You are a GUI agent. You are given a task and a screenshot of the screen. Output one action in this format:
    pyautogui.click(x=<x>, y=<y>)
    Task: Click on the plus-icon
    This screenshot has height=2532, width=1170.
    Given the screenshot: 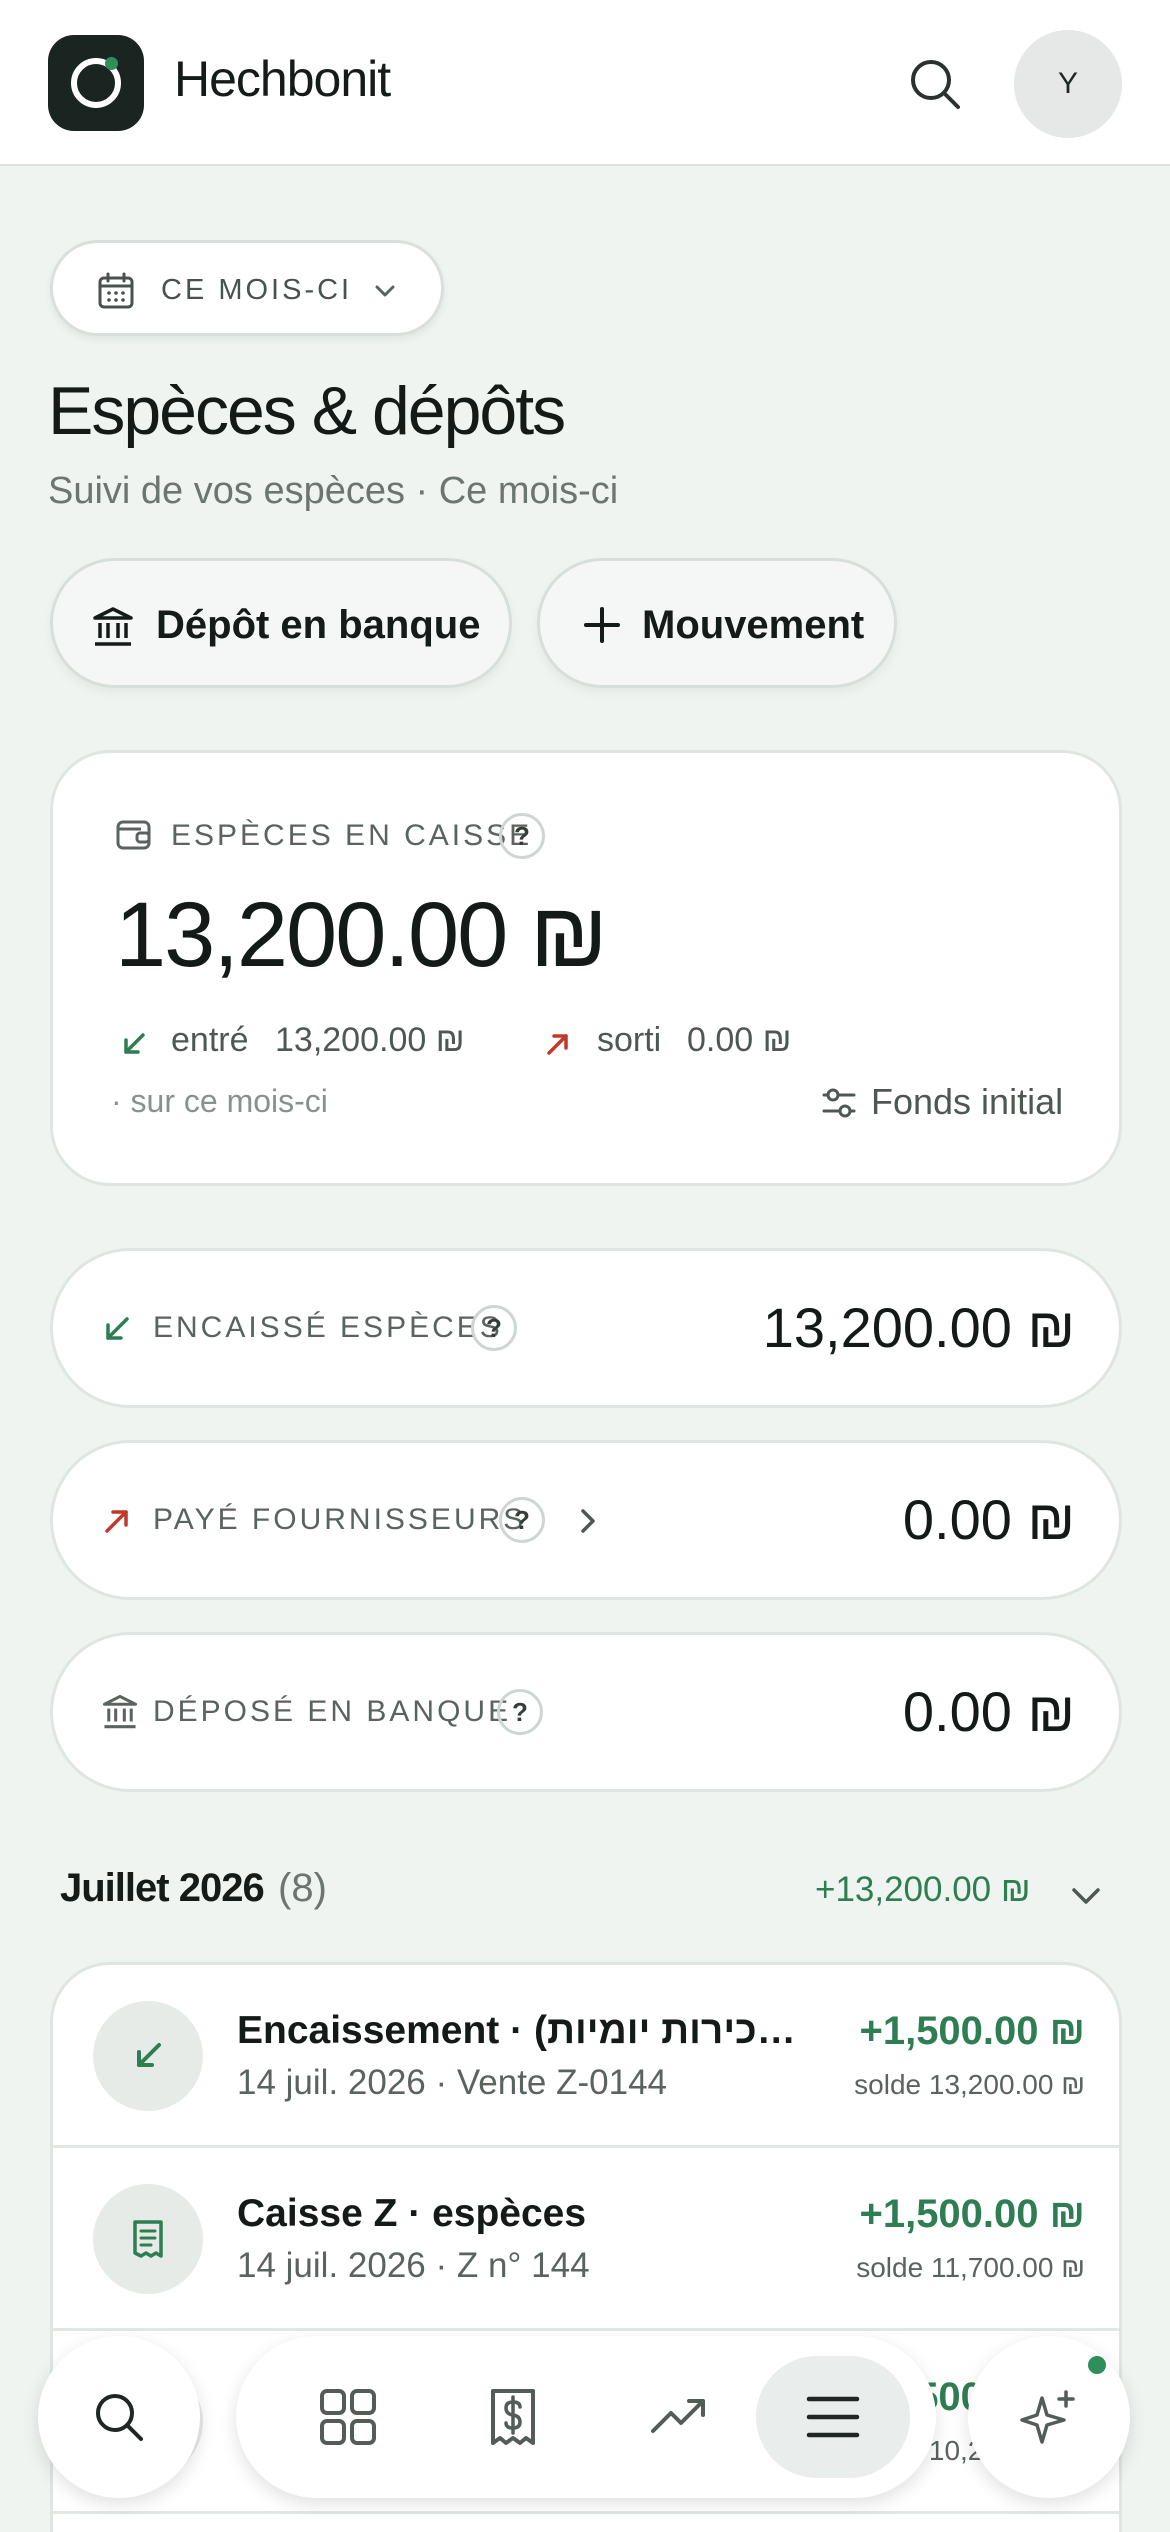 What is the action you would take?
    pyautogui.click(x=602, y=625)
    